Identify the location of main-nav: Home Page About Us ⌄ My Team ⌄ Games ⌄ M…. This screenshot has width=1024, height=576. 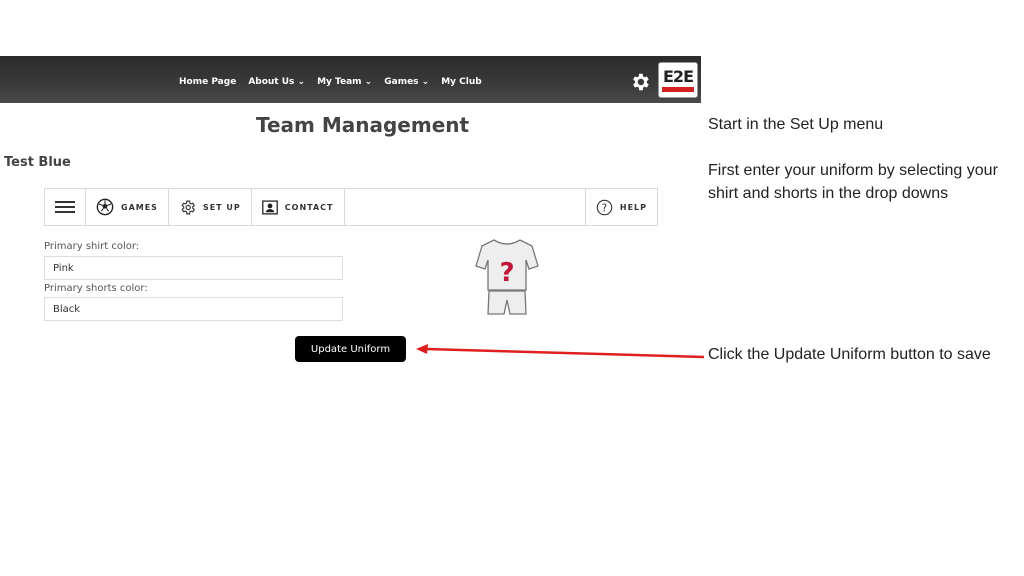
(330, 82).